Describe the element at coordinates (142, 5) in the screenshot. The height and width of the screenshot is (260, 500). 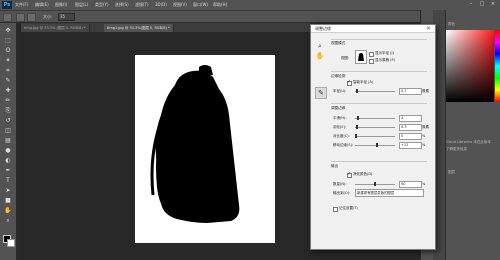
I see `menu-filter: 滤镜(T)` at that location.